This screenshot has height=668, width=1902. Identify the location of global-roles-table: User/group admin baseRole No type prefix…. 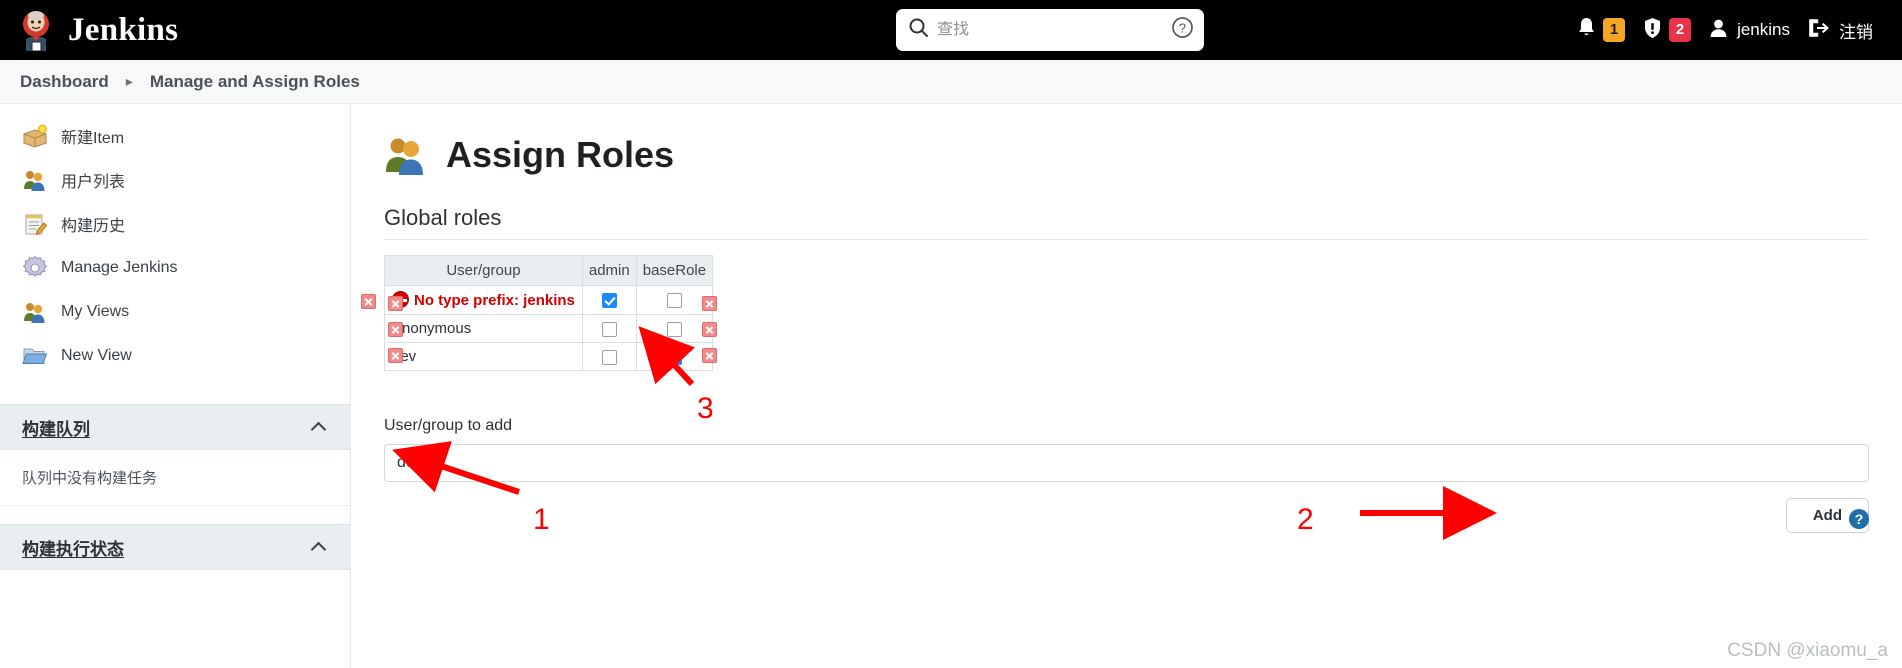
(537, 313).